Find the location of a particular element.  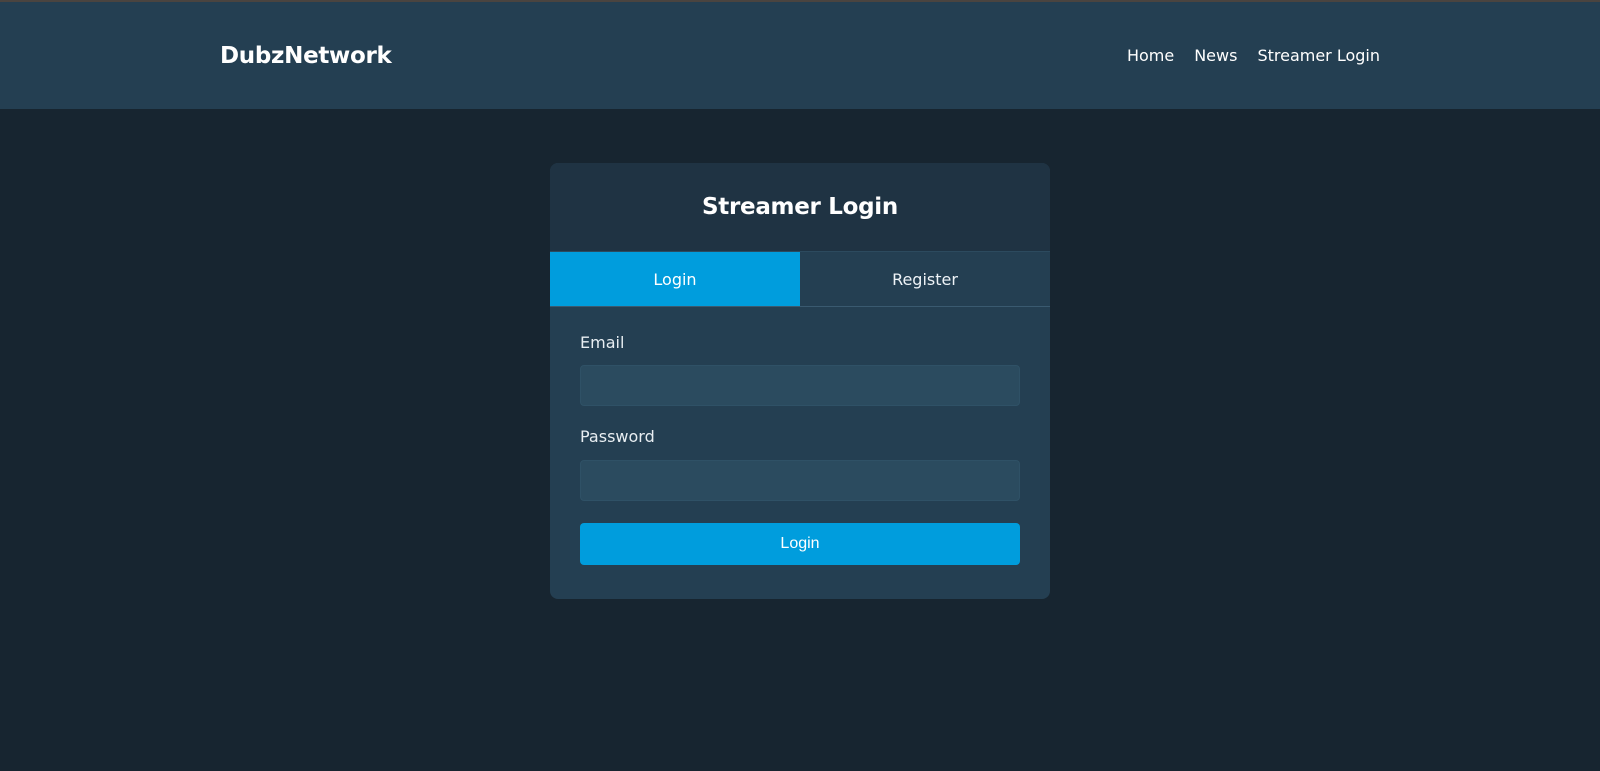

password-label: Password is located at coordinates (617, 436).